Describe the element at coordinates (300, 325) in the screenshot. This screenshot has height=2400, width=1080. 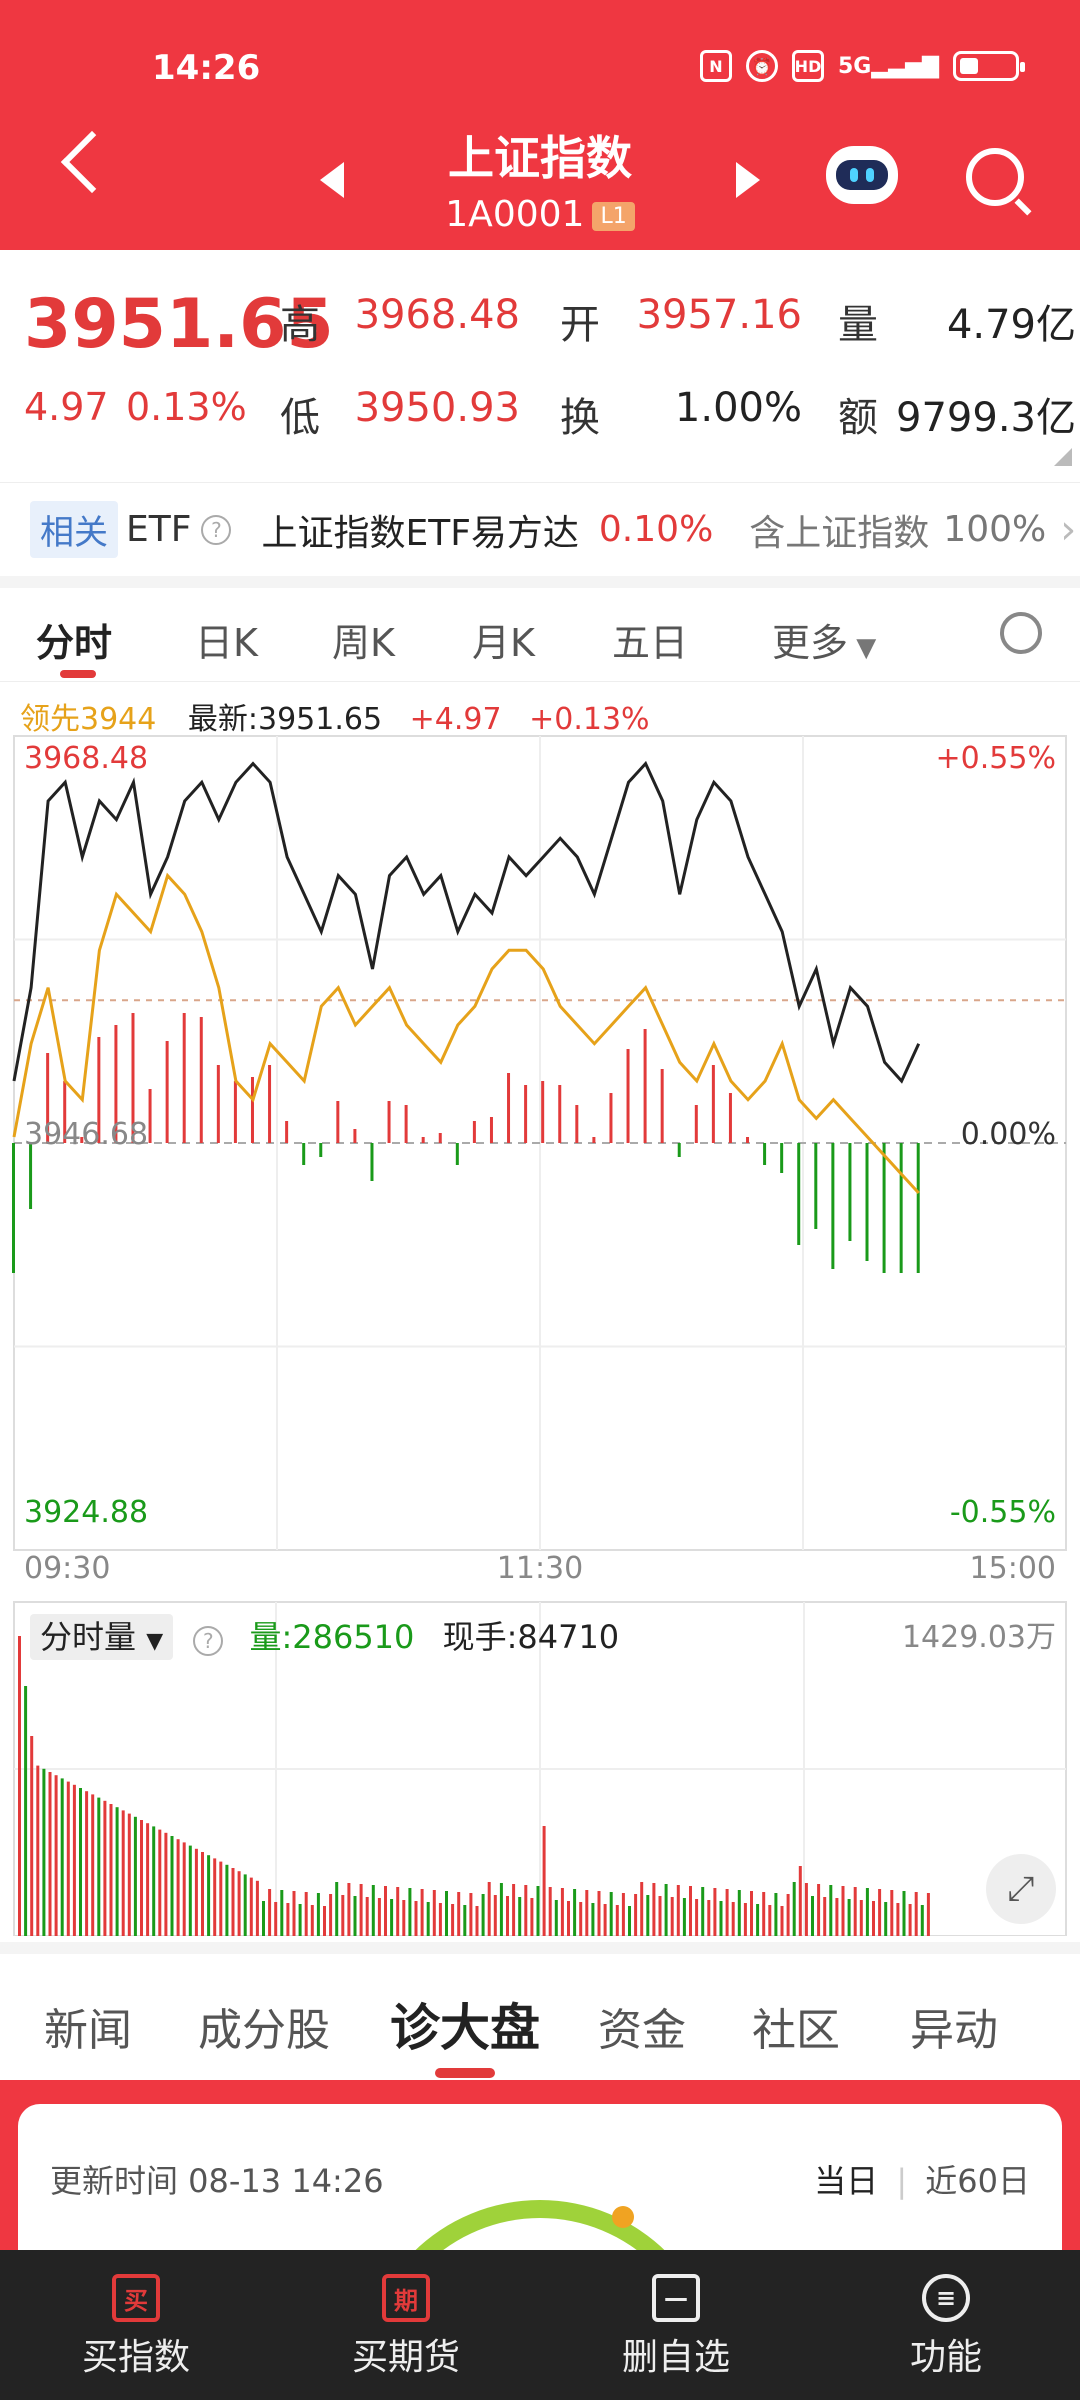
I see `high-label: 高` at that location.